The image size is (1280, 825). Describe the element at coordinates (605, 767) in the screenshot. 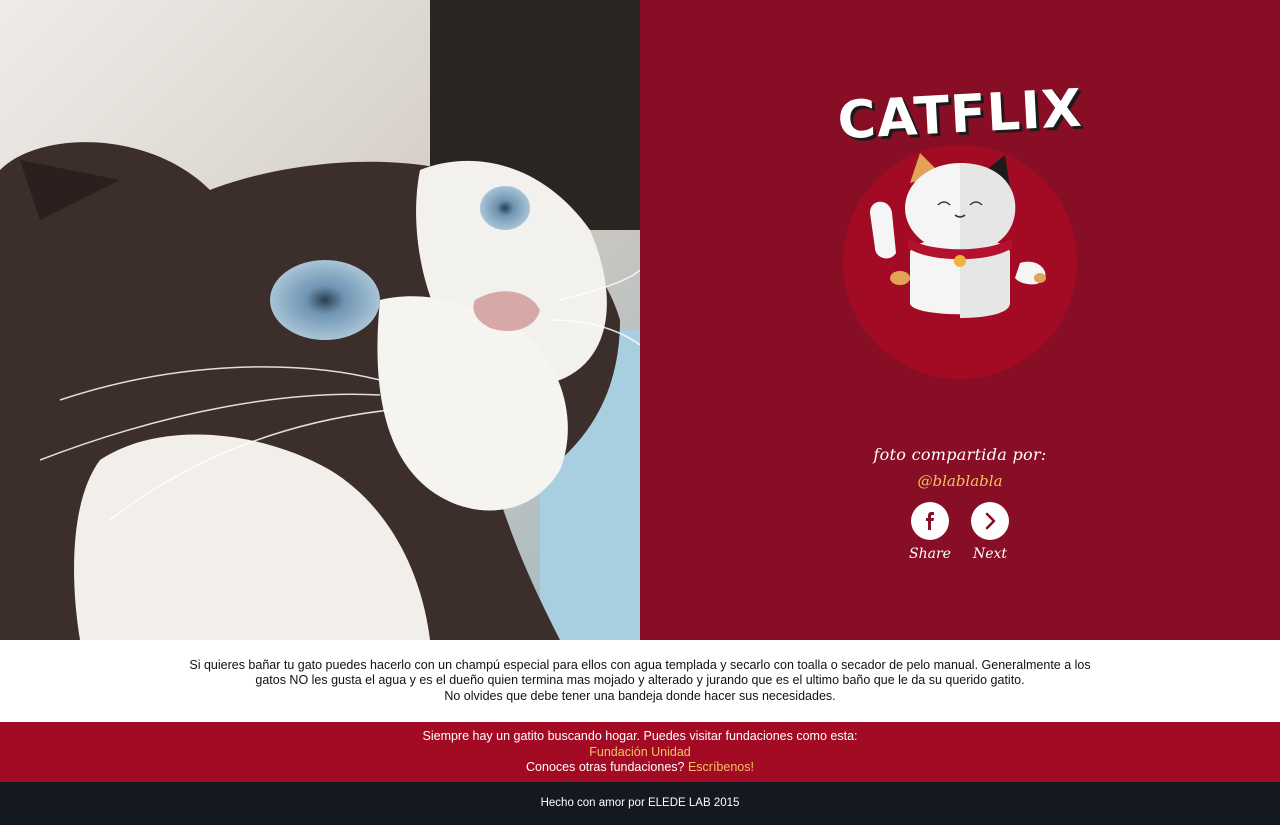

I see `adoption-question: Conoces otras fundaciones?` at that location.